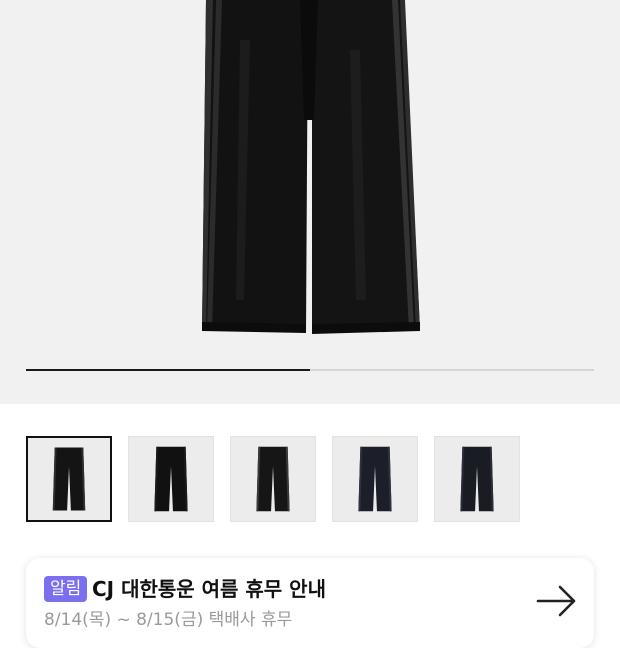  I want to click on notice-badge: 알림, so click(66, 589).